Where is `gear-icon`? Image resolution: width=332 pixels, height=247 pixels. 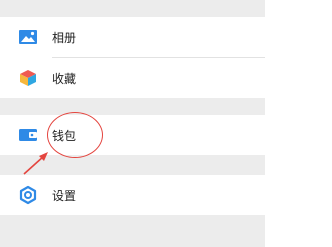
gear-icon is located at coordinates (28, 195).